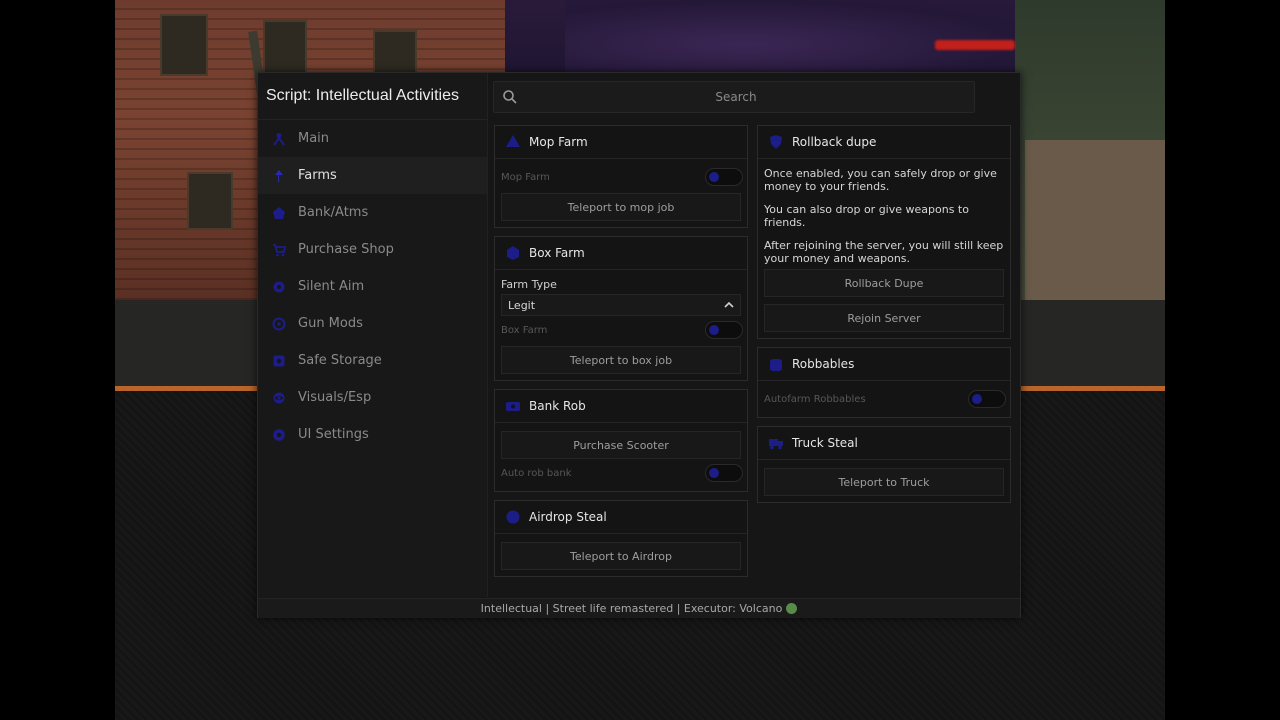  I want to click on sidebar-item-bank-atms: Bank/Atms, so click(372, 212).